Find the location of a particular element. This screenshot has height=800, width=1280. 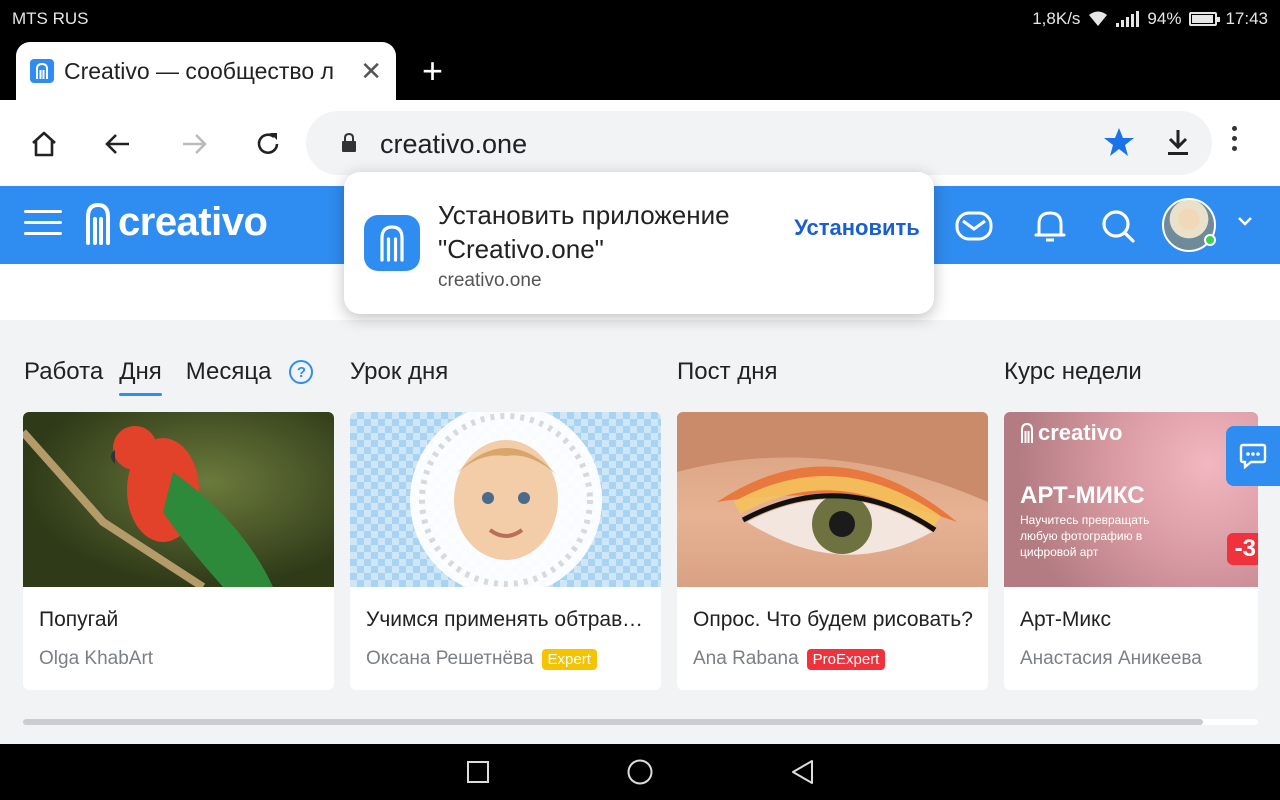

online-status-dot is located at coordinates (1210, 240).